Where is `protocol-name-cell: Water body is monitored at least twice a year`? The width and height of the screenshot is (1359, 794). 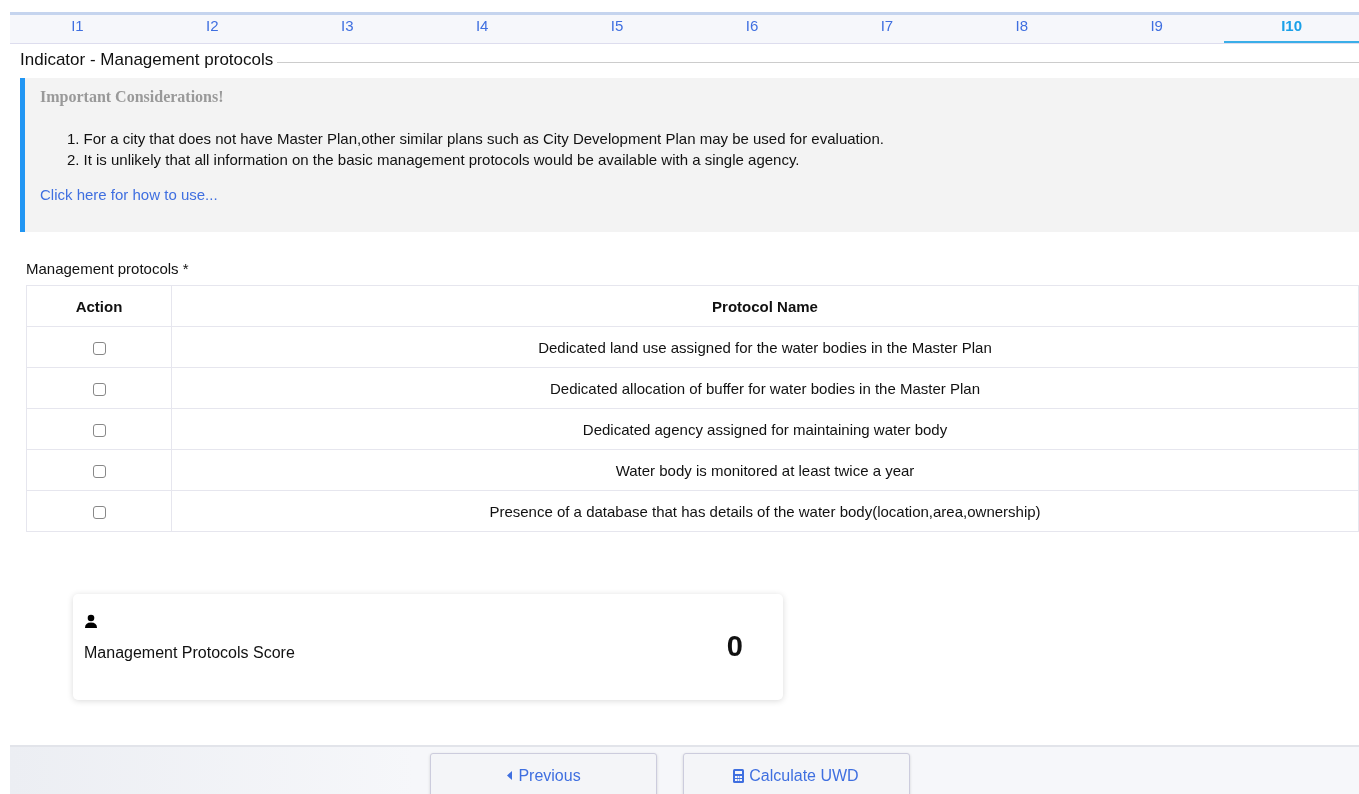
protocol-name-cell: Water body is monitored at least twice a year is located at coordinates (765, 470).